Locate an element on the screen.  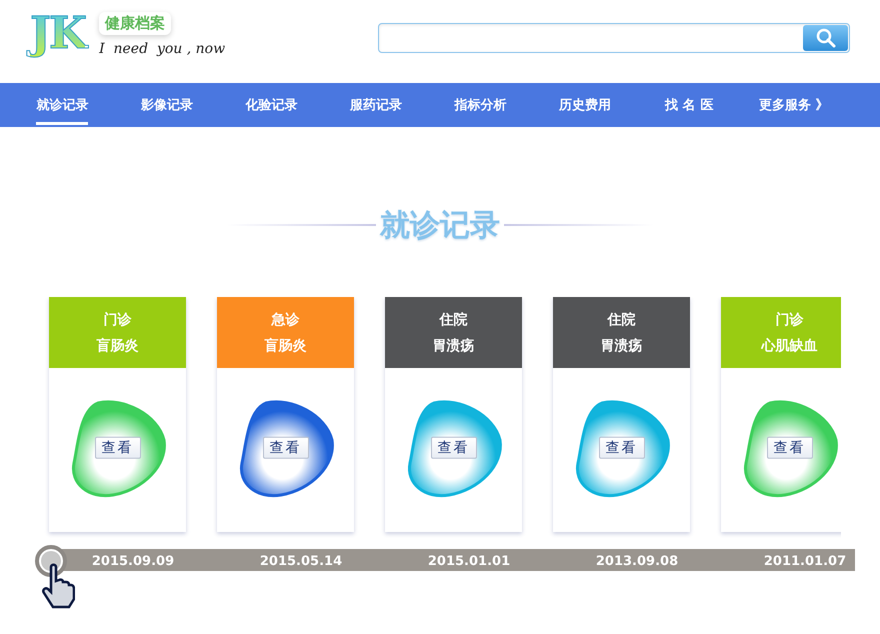
nav-tab: 影像记录 is located at coordinates (166, 105).